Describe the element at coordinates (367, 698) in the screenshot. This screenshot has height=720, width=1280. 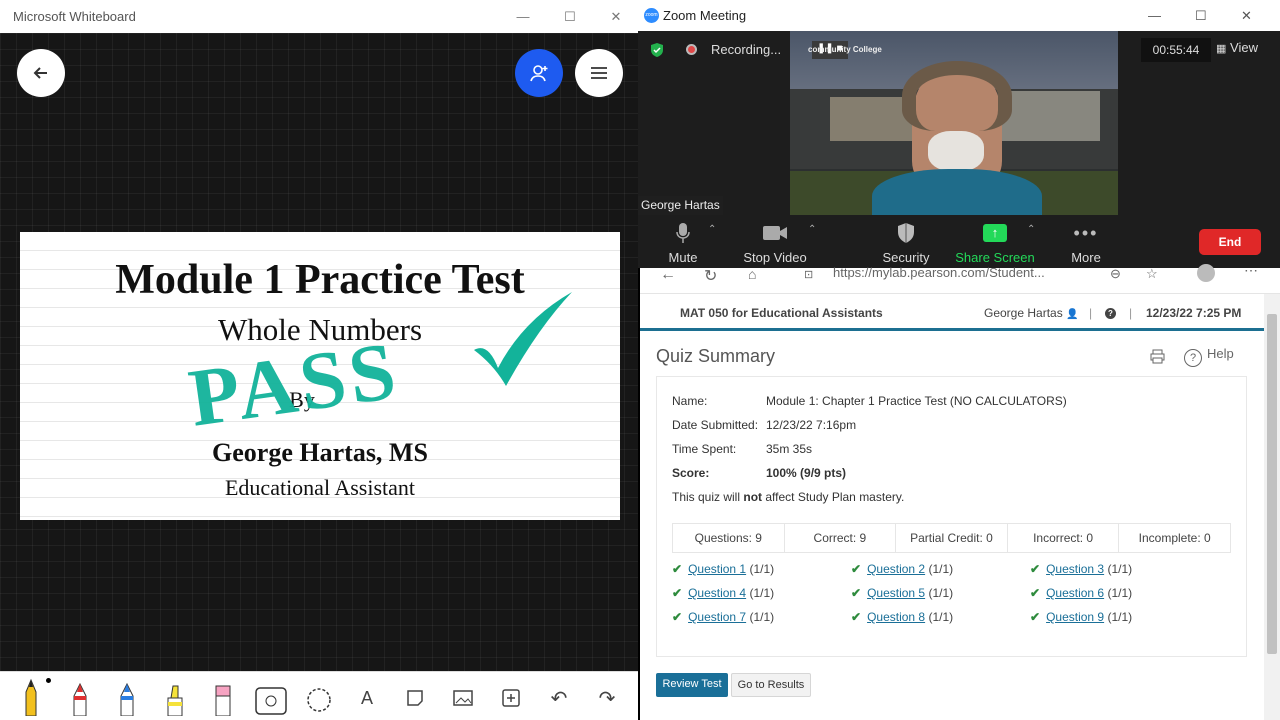
I see `text-icon: A` at that location.